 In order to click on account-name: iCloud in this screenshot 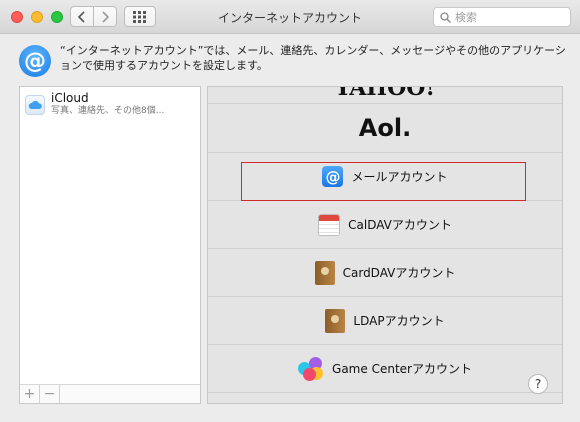, I will do `click(70, 98)`.